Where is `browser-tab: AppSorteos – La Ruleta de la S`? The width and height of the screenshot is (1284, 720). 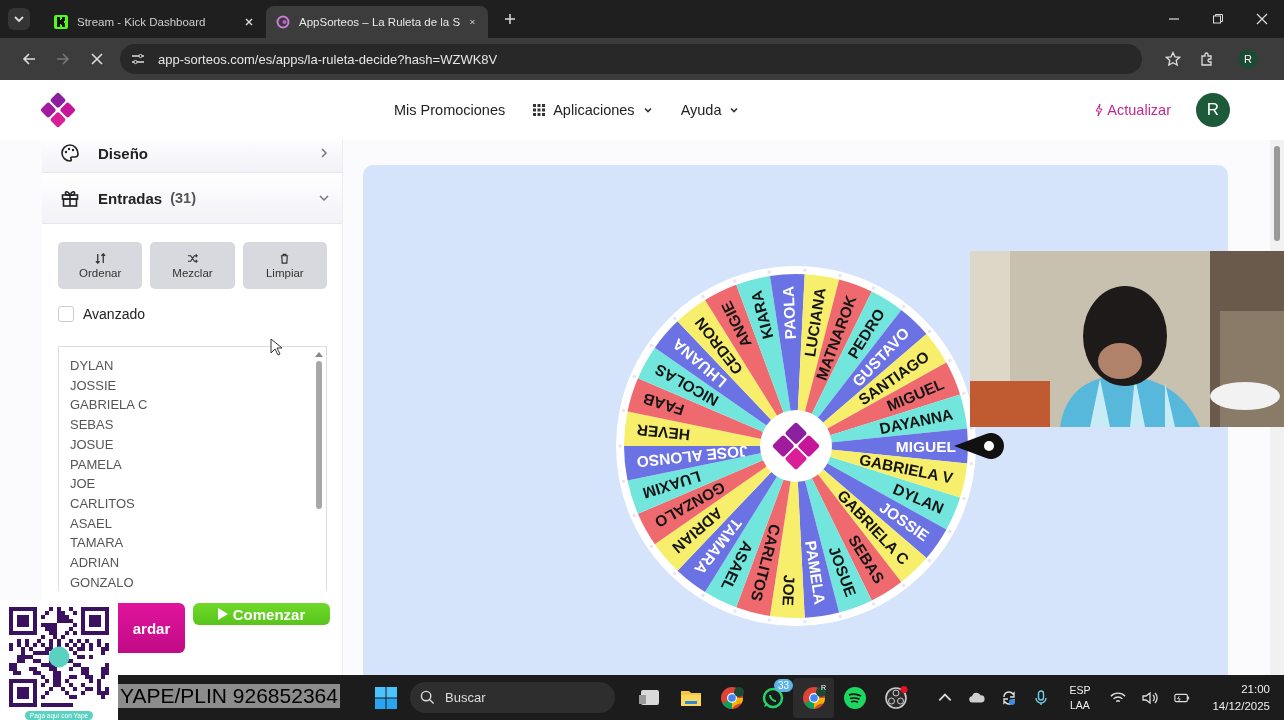 browser-tab: AppSorteos – La Ruleta de la S is located at coordinates (377, 22).